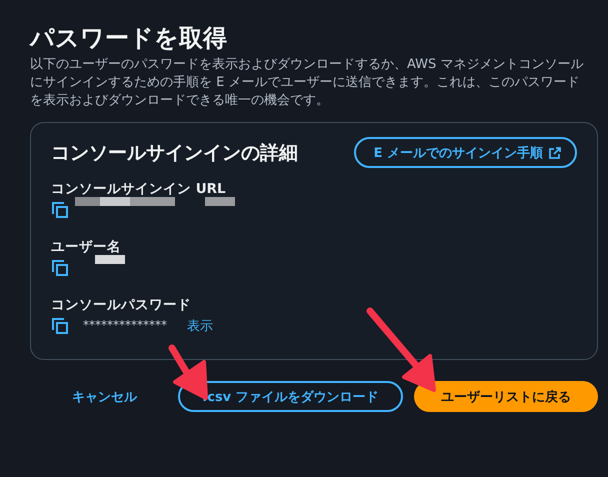 This screenshot has width=608, height=477. I want to click on back-to-users-button: ユーザーリストに戻る, so click(506, 396).